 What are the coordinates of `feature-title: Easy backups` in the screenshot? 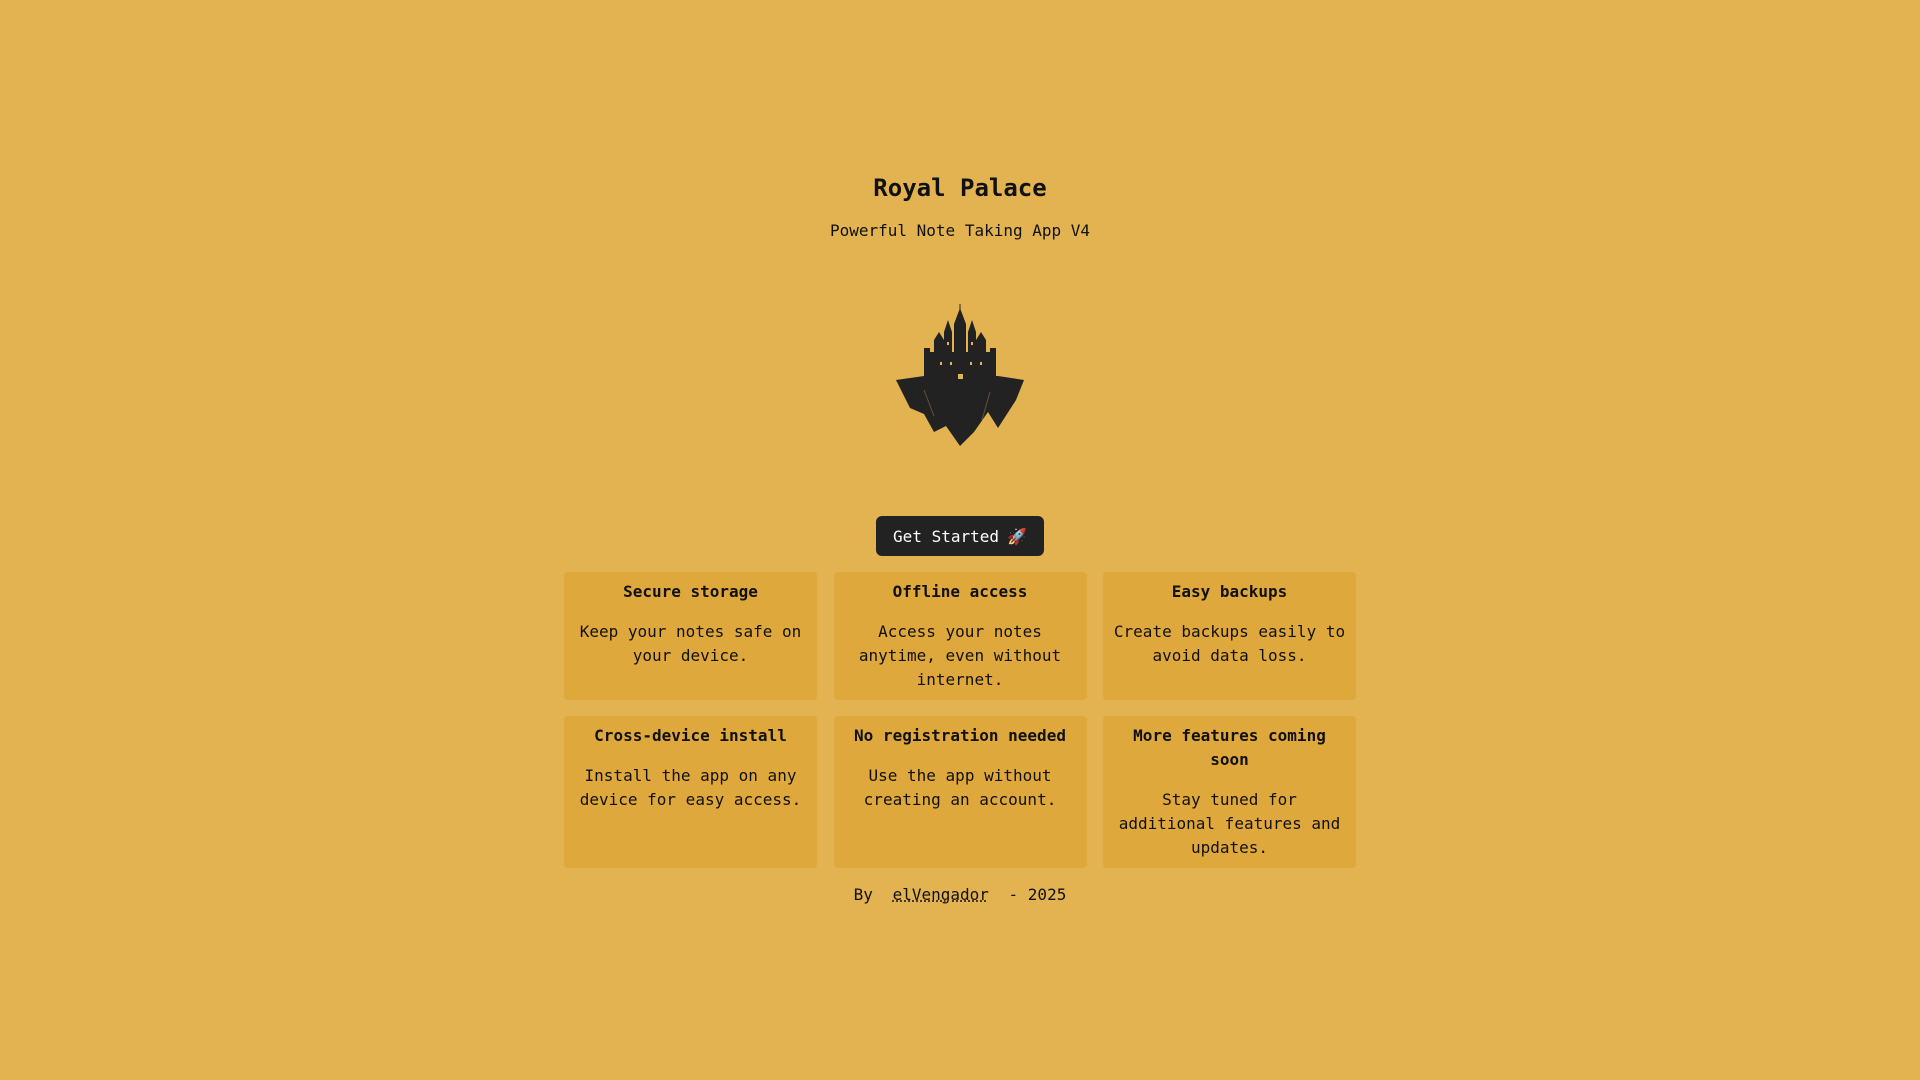 It's located at (1229, 591).